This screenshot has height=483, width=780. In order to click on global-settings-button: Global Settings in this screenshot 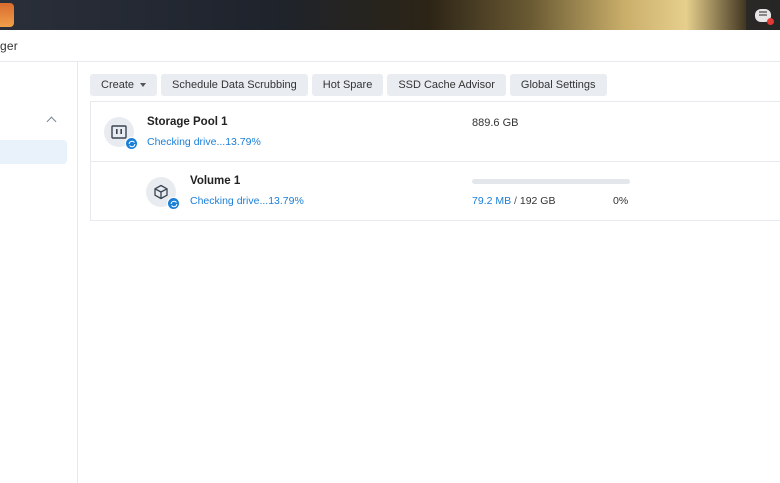, I will do `click(558, 85)`.